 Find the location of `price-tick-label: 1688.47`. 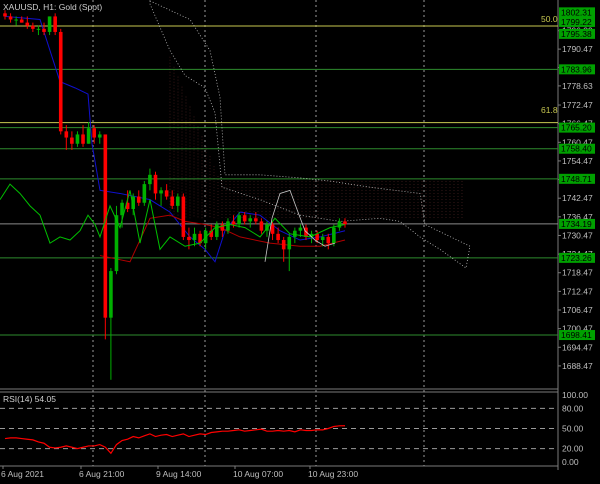

price-tick-label: 1688.47 is located at coordinates (577, 366).